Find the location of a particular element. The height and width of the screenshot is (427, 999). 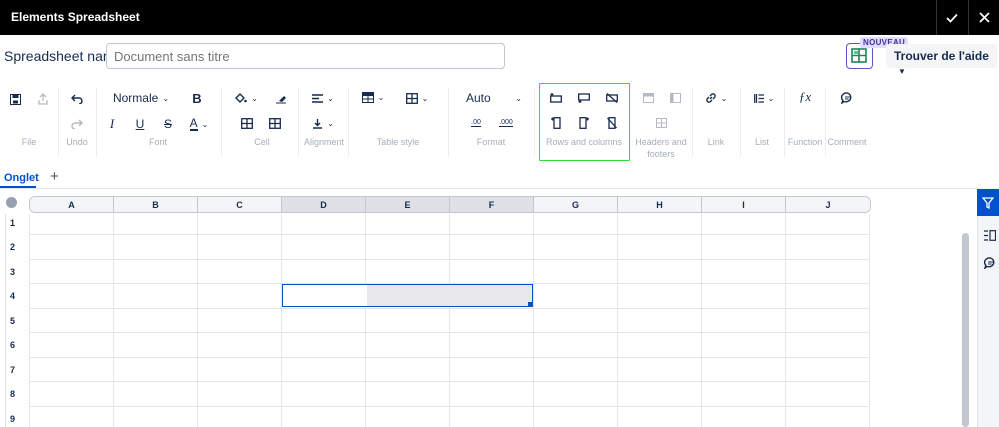

group-label-alignment: Alignment is located at coordinates (324, 142).